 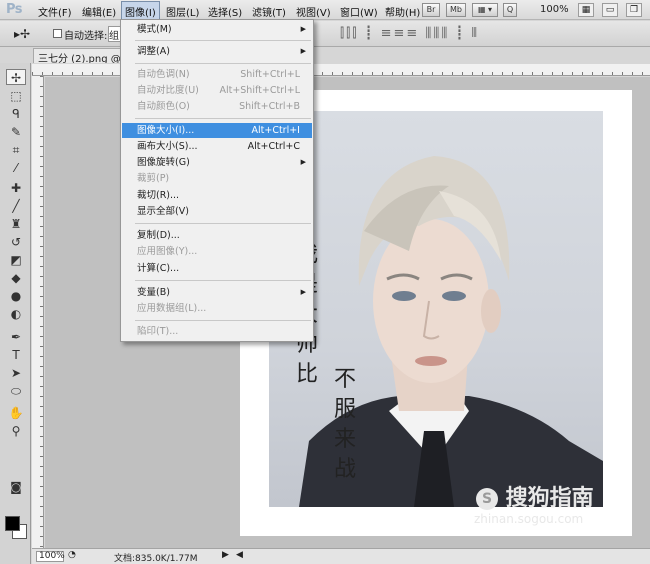 What do you see at coordinates (16, 391) in the screenshot?
I see `shape-tool-icon: ⬭` at bounding box center [16, 391].